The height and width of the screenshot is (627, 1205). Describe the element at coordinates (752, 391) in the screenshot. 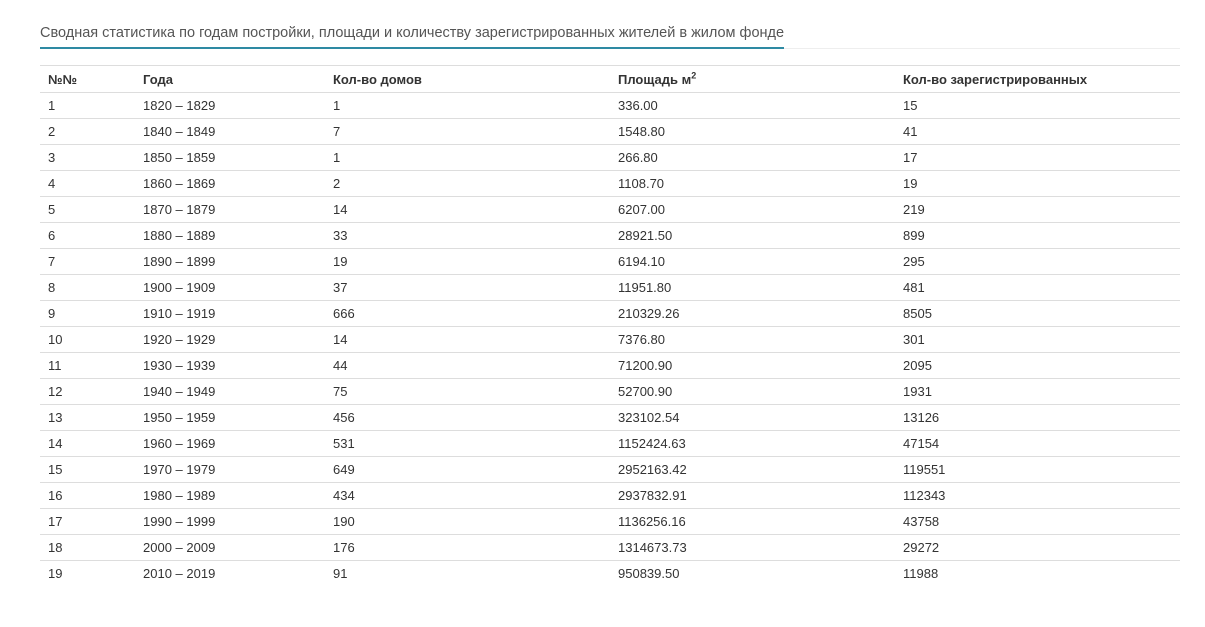

I see `cell-area: 52700.90` at that location.